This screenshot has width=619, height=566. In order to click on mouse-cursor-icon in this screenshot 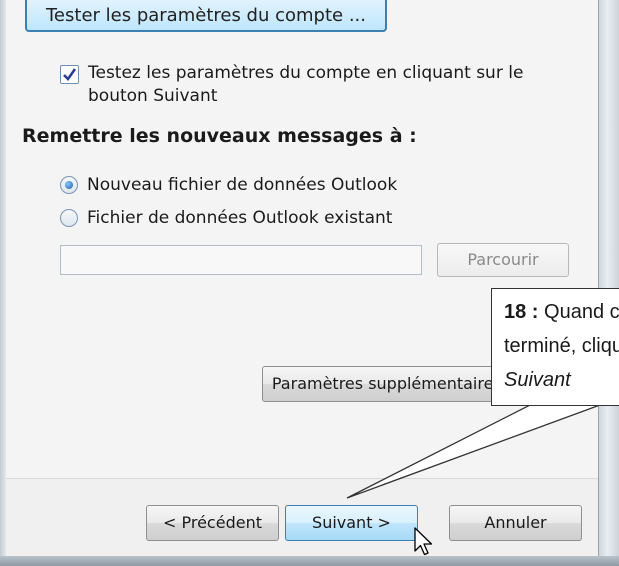, I will do `click(423, 541)`.